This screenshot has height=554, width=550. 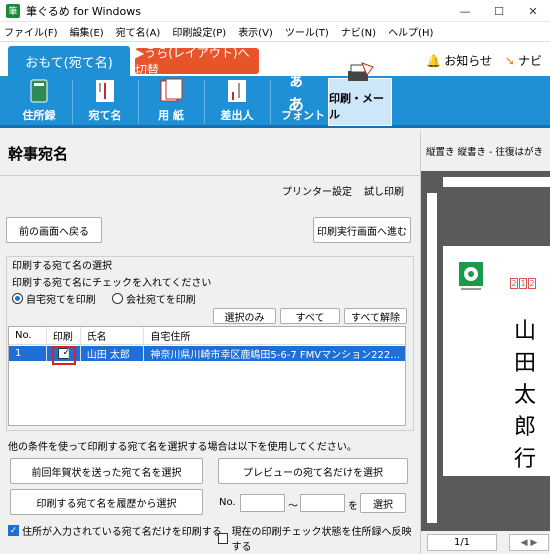 I want to click on address-only-checkbox: ✓ 住所が入力されている宛て名だけを印刷する, so click(x=115, y=530).